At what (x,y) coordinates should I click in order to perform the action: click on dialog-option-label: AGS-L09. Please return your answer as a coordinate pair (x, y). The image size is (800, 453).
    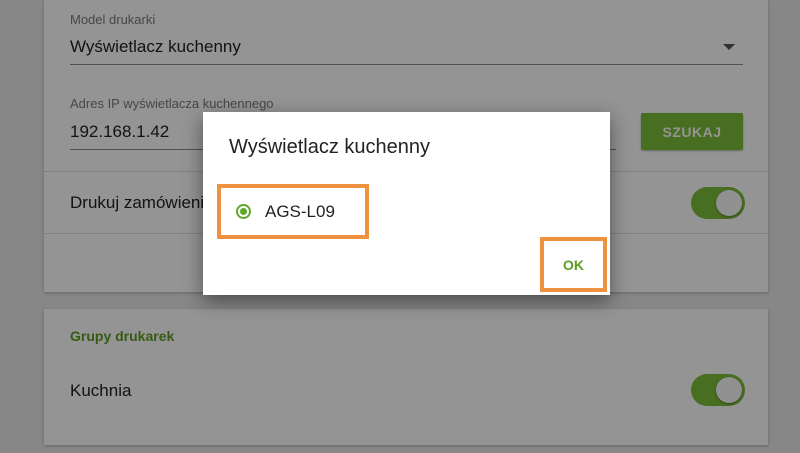
    Looking at the image, I should click on (300, 211).